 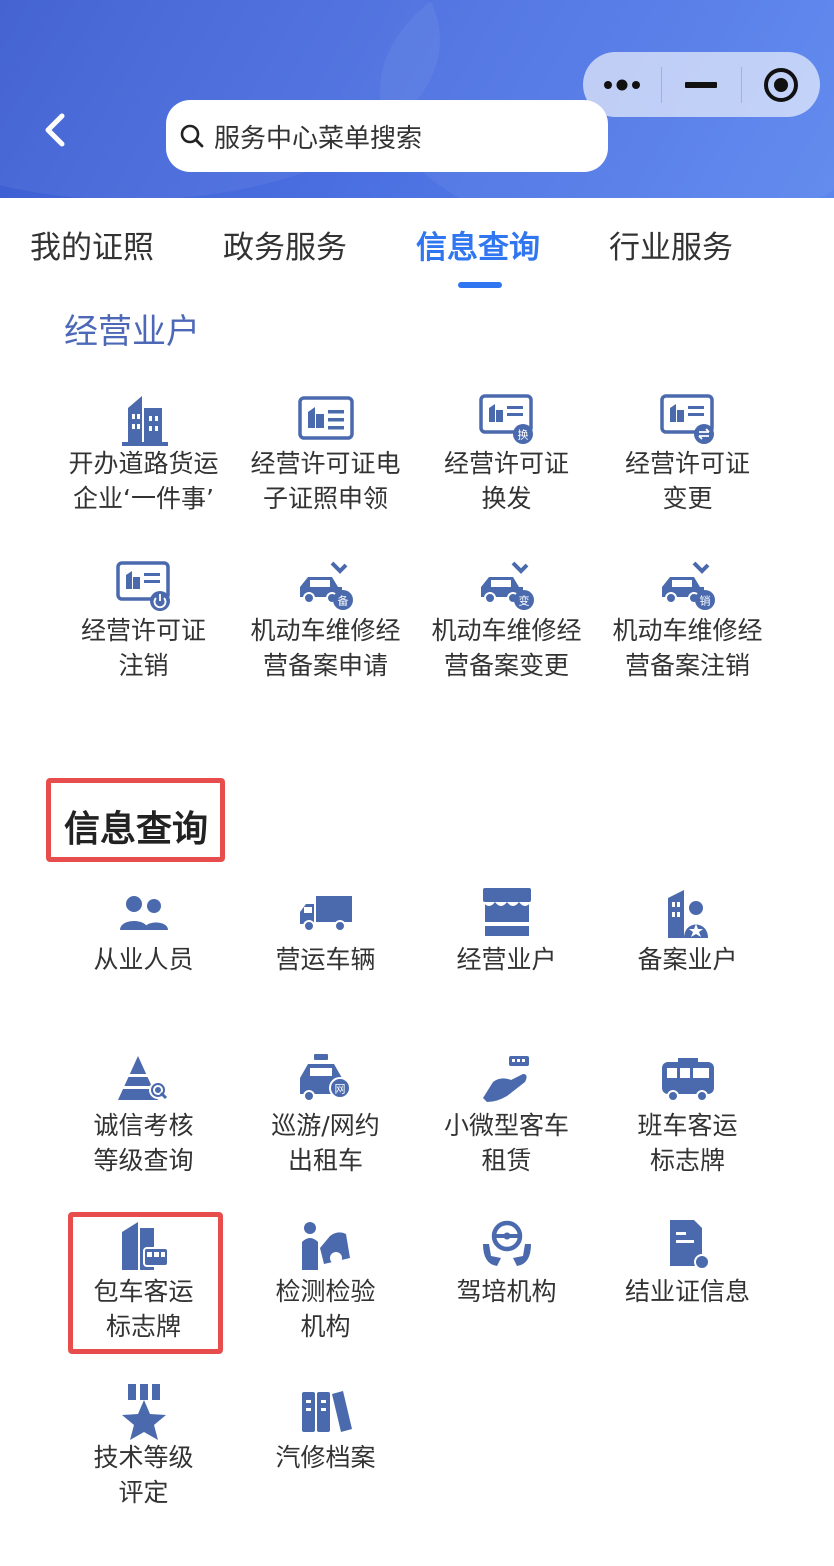 I want to click on medal-icon, so click(x=143, y=1412).